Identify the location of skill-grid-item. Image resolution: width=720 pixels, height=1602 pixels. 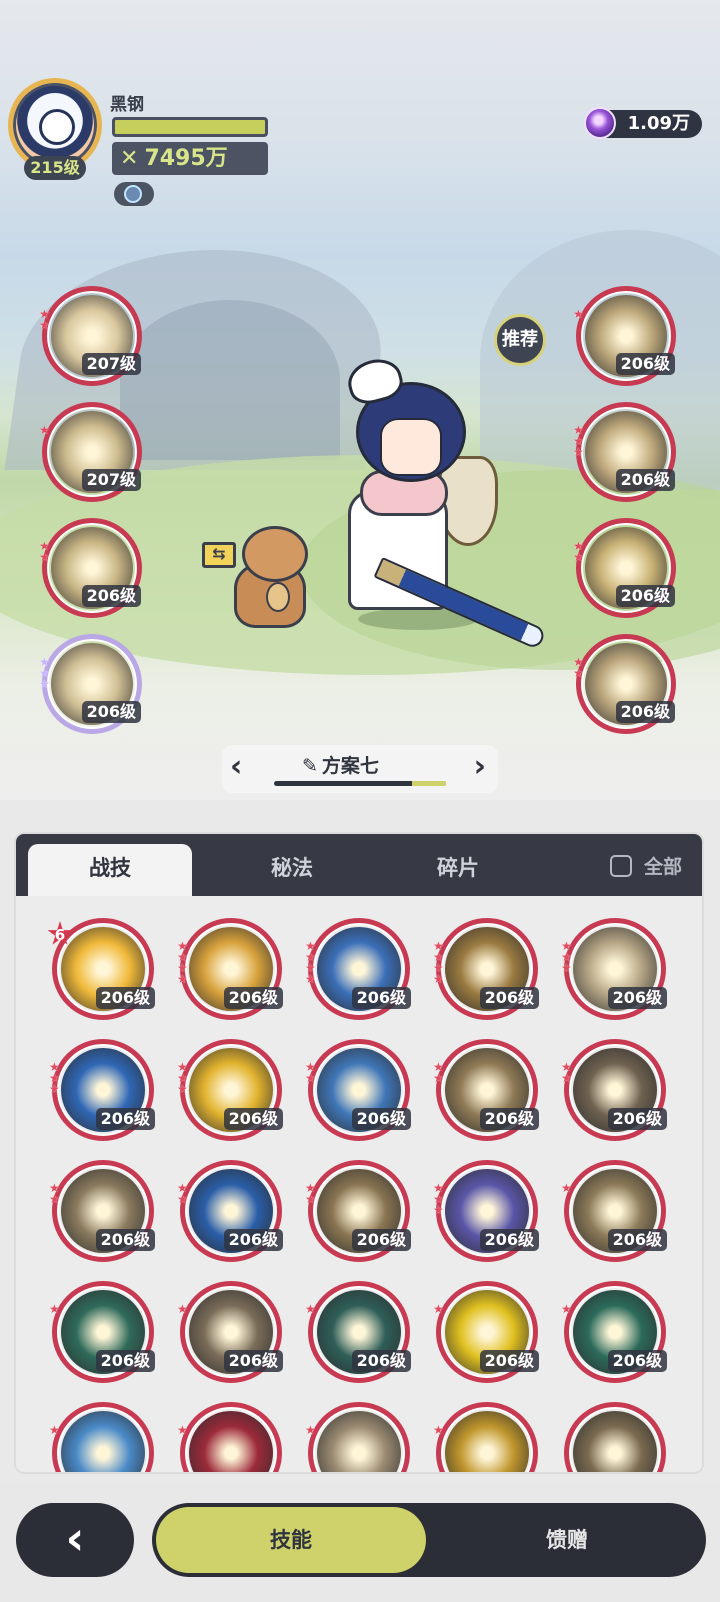
(615, 1437).